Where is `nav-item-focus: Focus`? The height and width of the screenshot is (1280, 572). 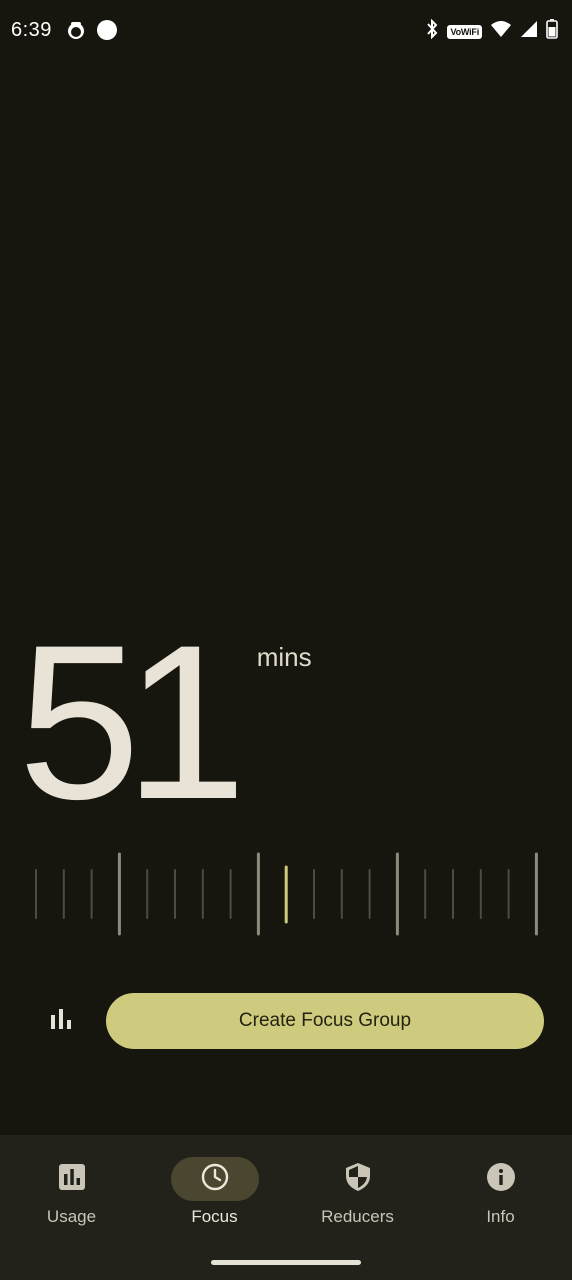 nav-item-focus: Focus is located at coordinates (214, 1192).